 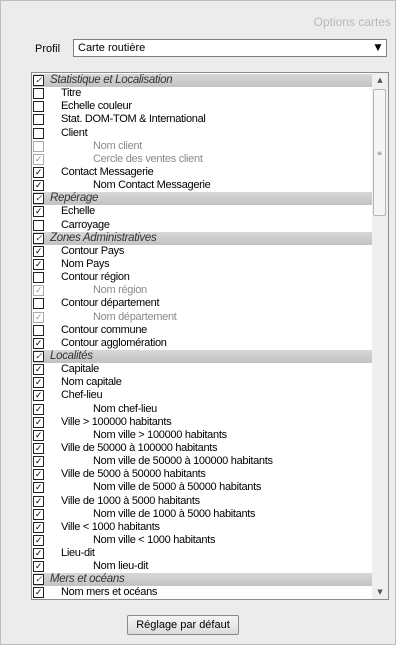 What do you see at coordinates (203, 303) in the screenshot?
I see `list-item: Contour département` at bounding box center [203, 303].